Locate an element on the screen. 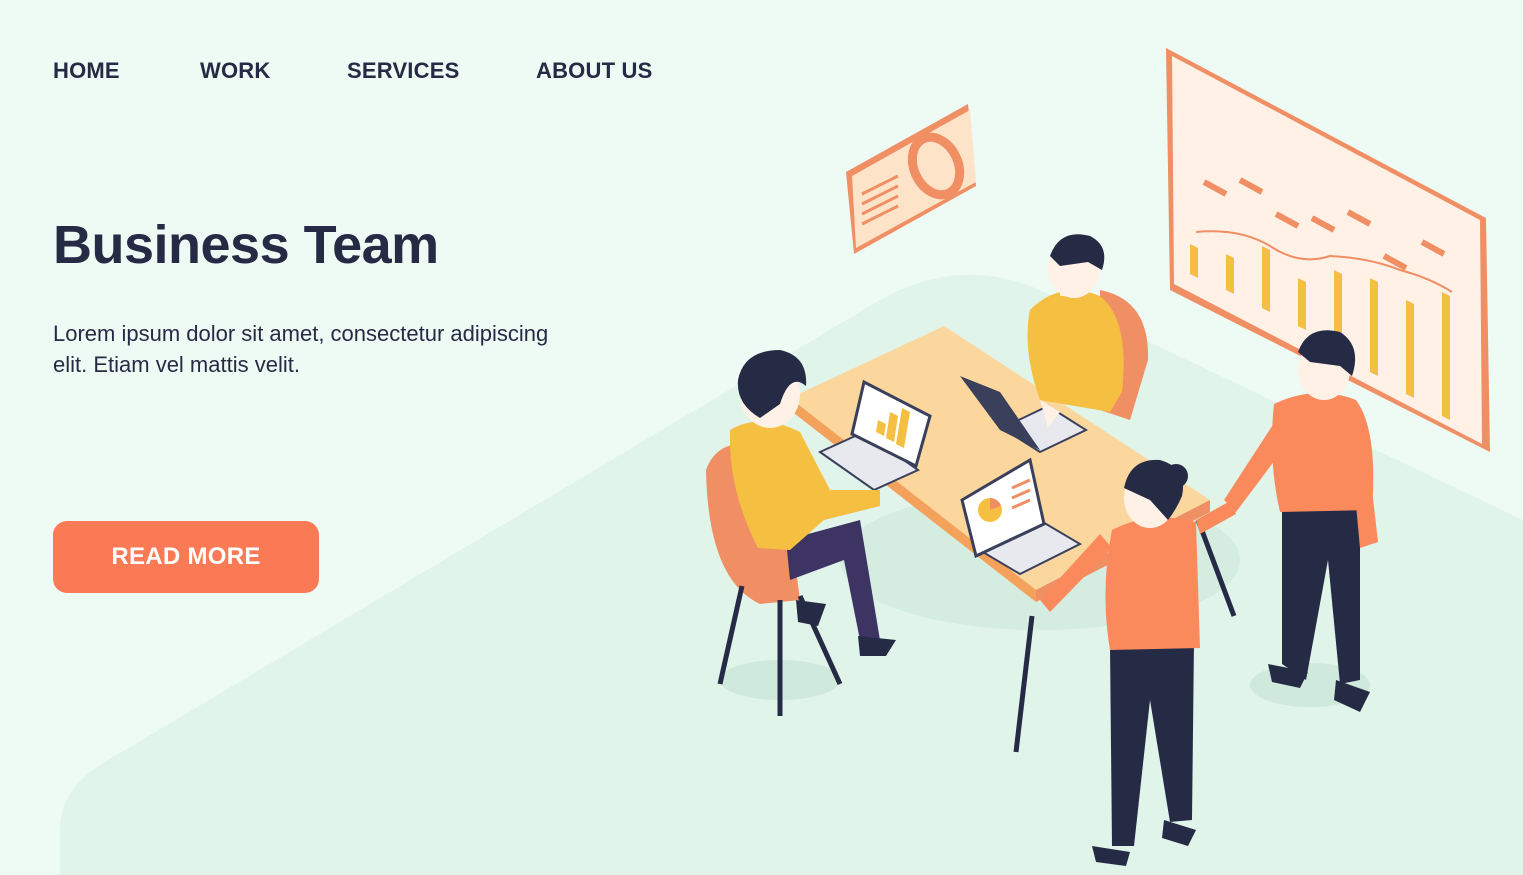 The height and width of the screenshot is (875, 1523). person-seated-center is located at coordinates (1088, 331).